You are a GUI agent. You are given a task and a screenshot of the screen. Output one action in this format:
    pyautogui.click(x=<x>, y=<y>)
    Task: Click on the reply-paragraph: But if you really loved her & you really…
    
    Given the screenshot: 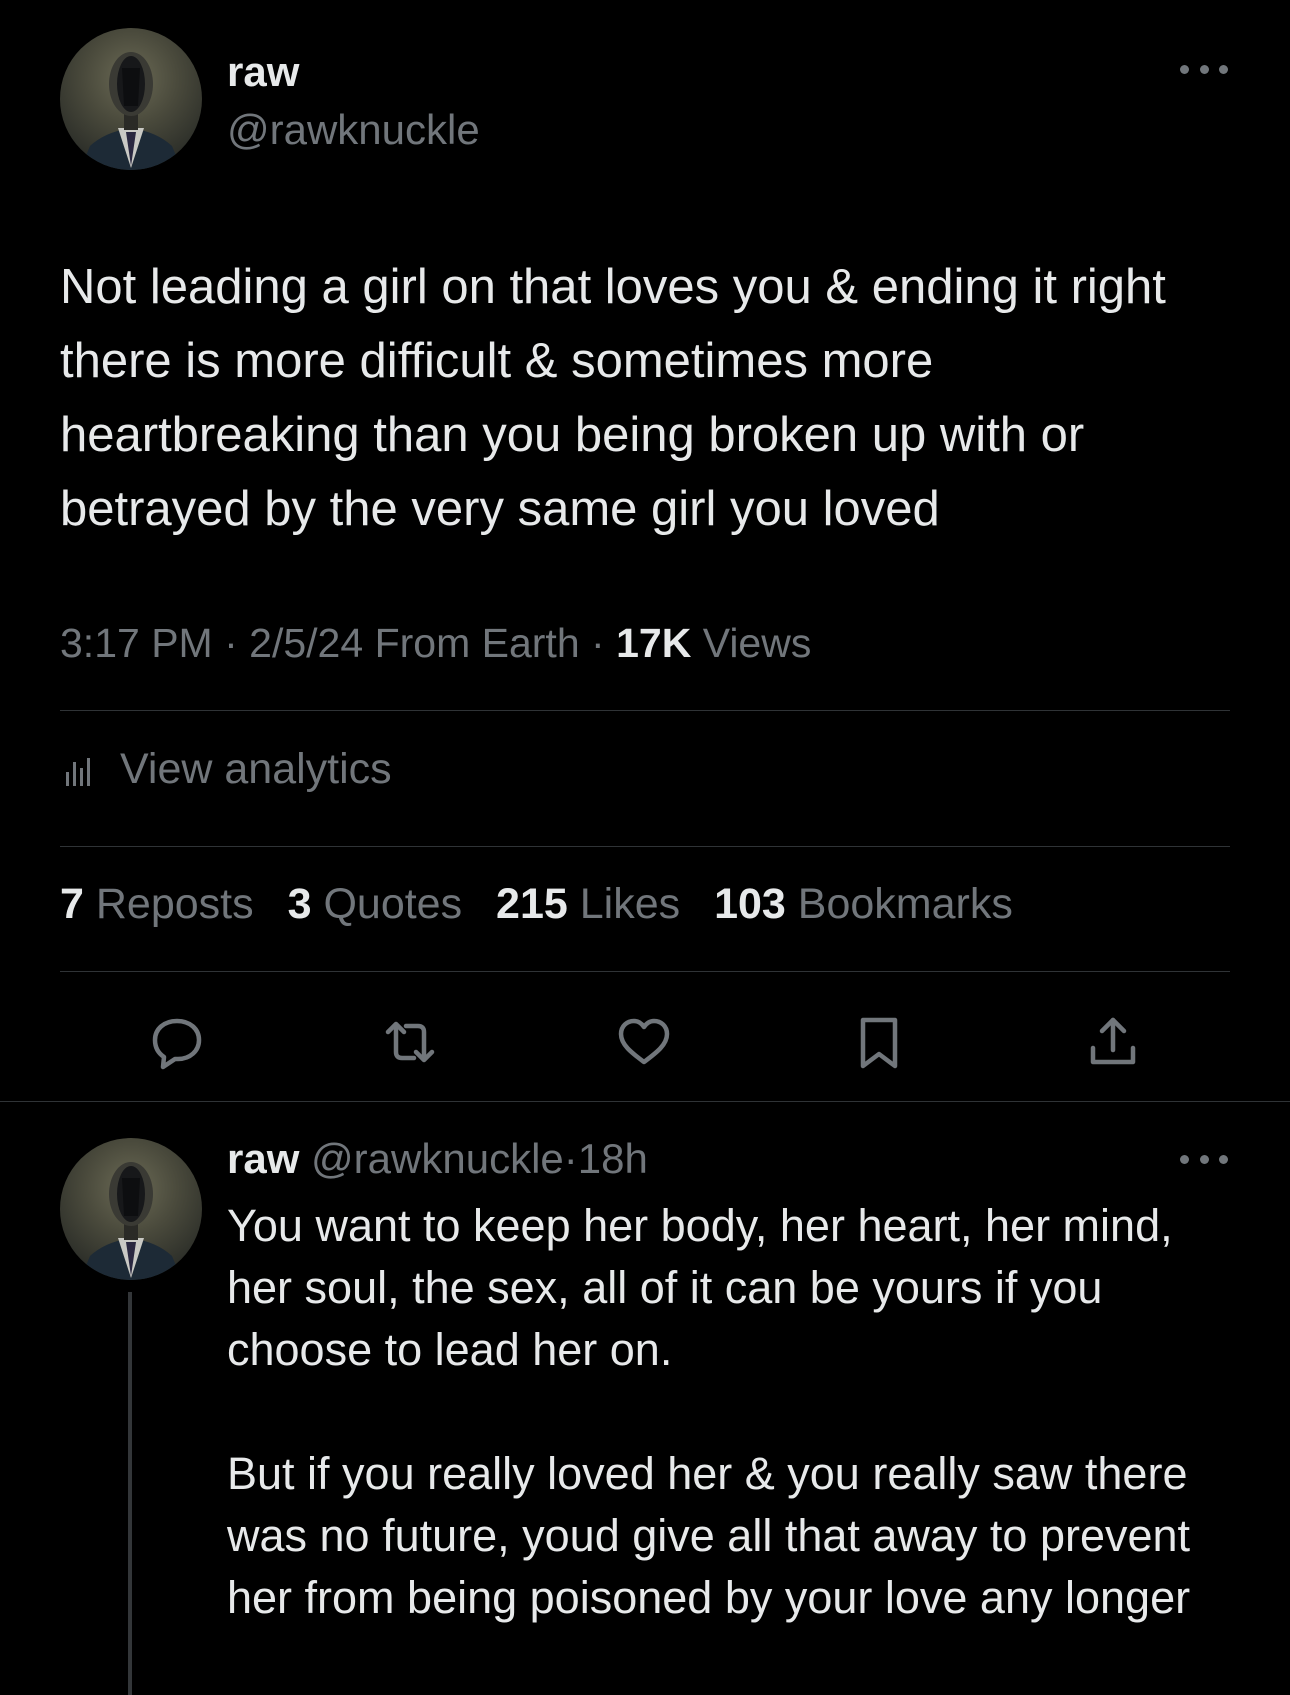 What is the action you would take?
    pyautogui.click(x=709, y=1535)
    